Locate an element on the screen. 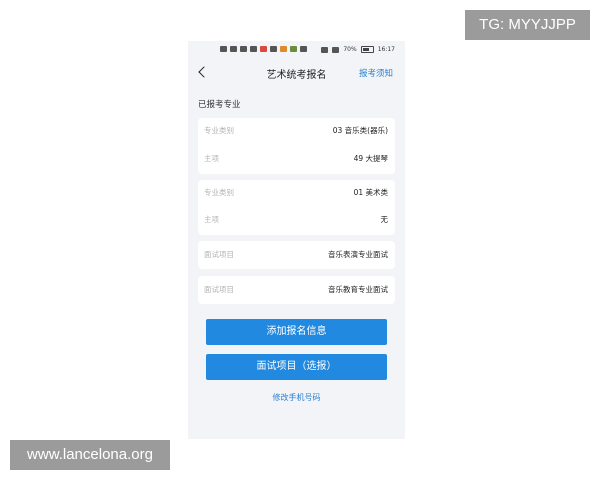 Image resolution: width=600 pixels, height=480 pixels. add-registration-button: 添加报名信息 is located at coordinates (296, 332).